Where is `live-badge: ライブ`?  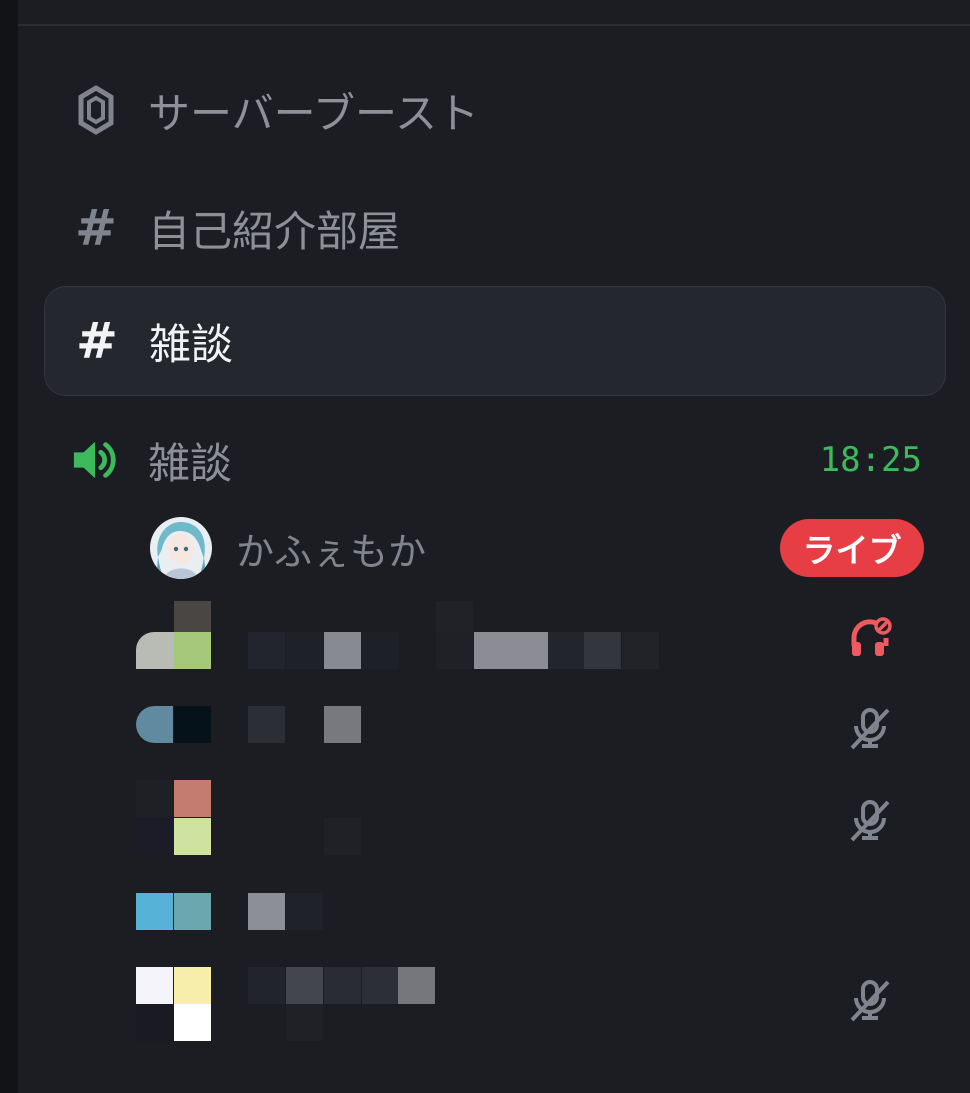
live-badge: ライブ is located at coordinates (852, 548).